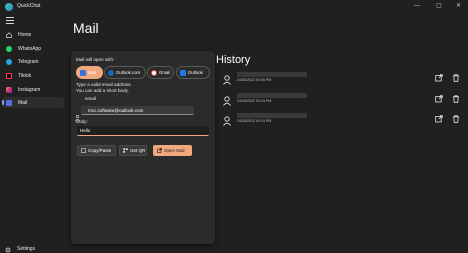  I want to click on client-label: Outlook.com, so click(128, 72).